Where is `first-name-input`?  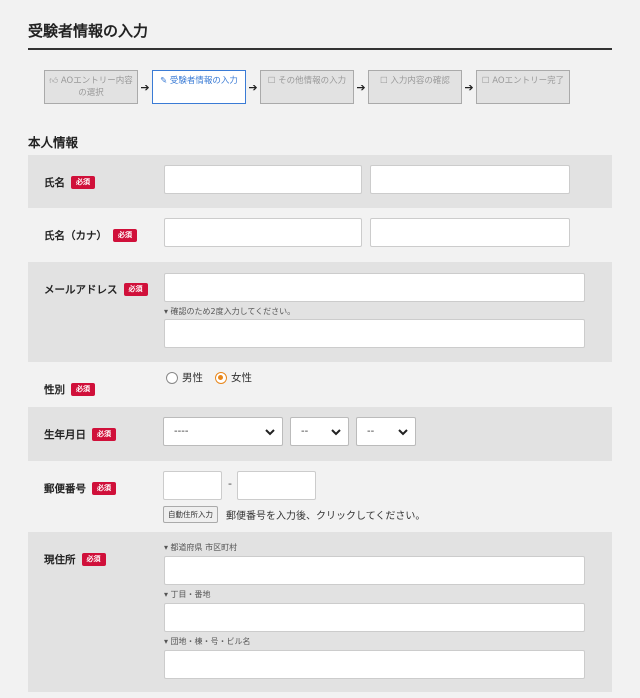 first-name-input is located at coordinates (470, 179).